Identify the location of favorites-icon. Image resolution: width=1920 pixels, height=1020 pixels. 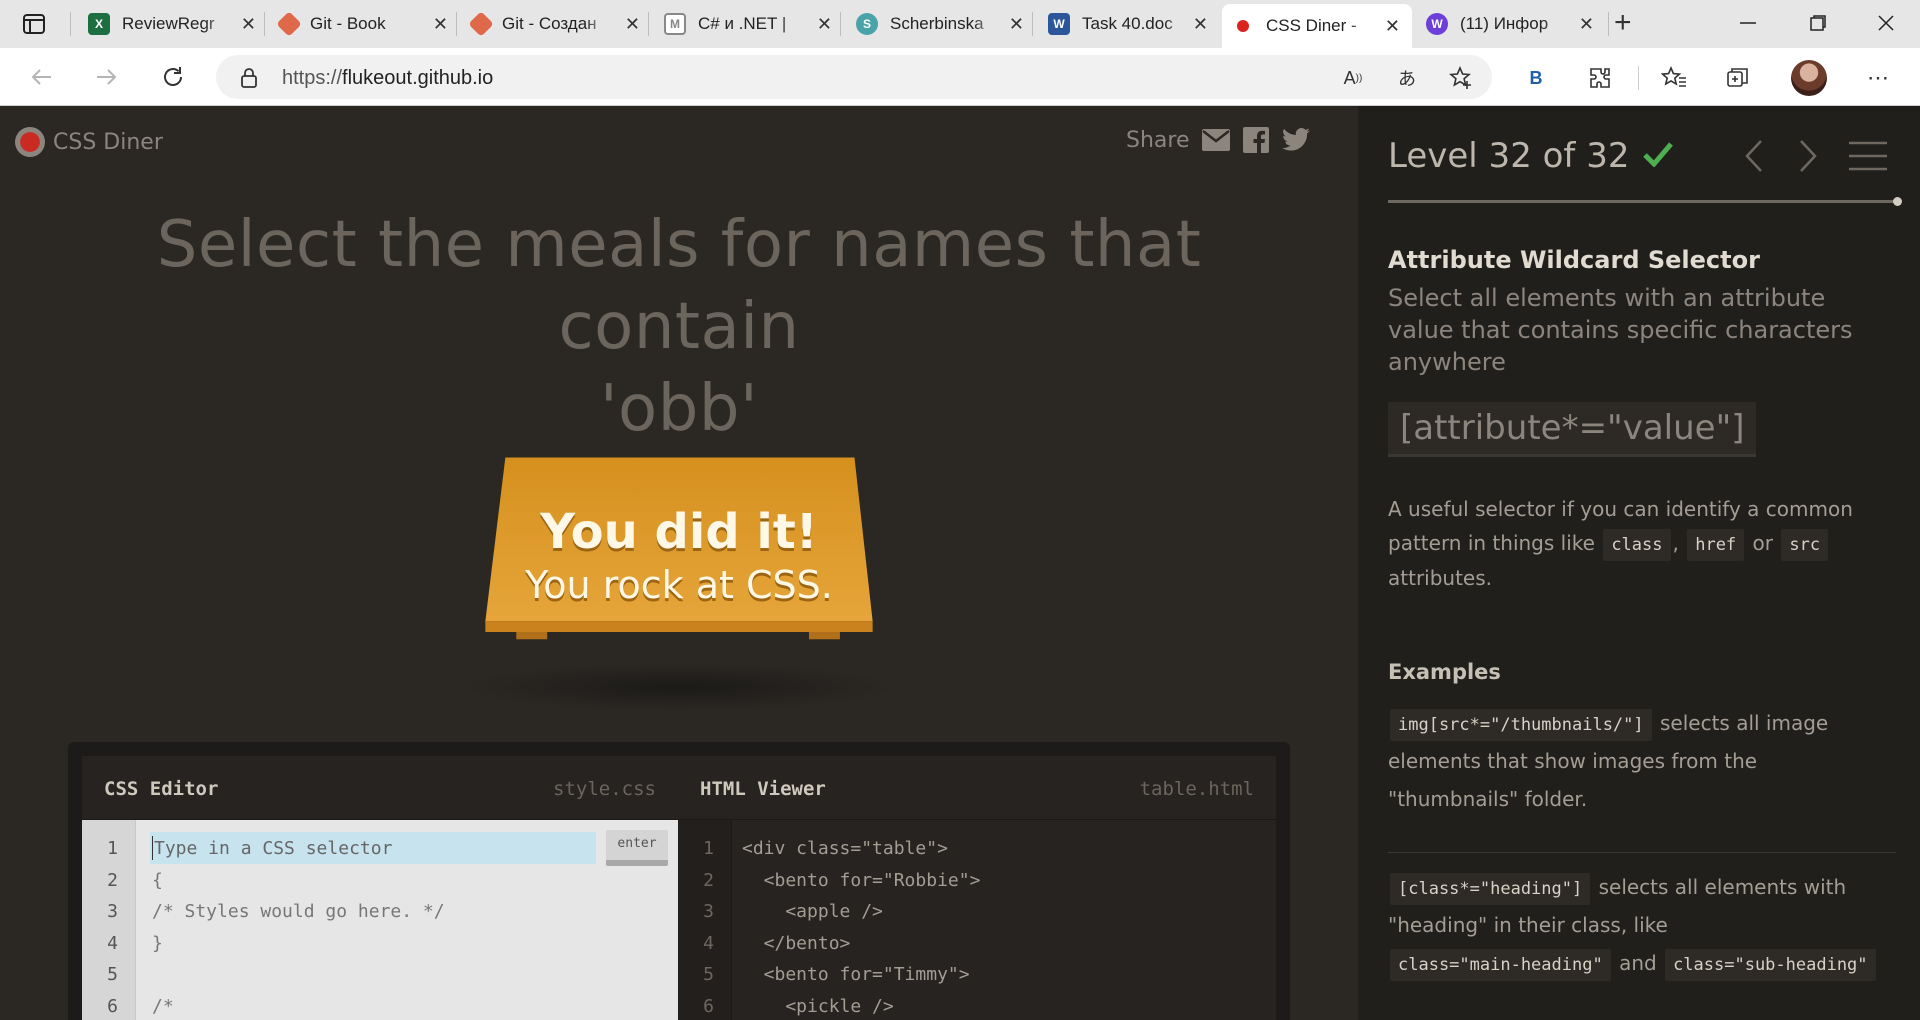
(1674, 78).